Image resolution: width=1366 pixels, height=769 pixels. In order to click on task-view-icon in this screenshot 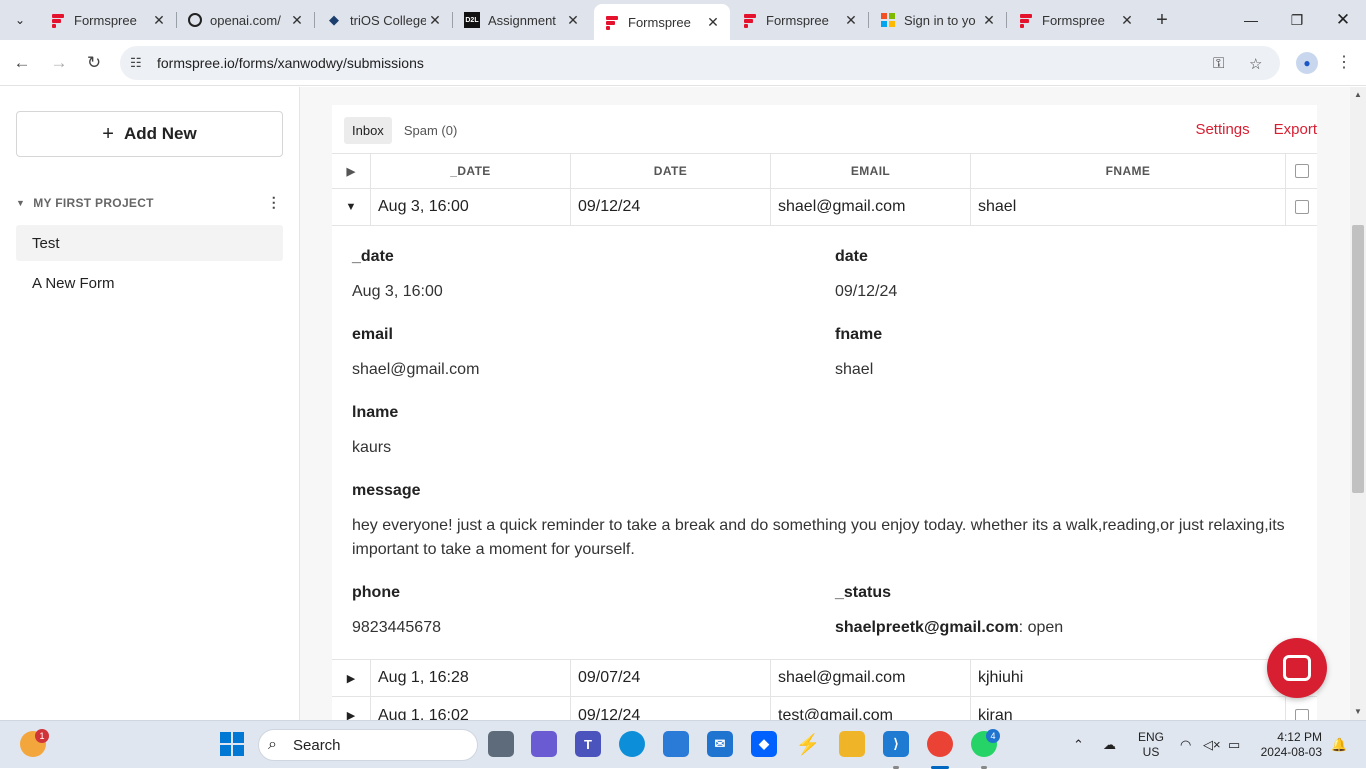, I will do `click(501, 744)`.